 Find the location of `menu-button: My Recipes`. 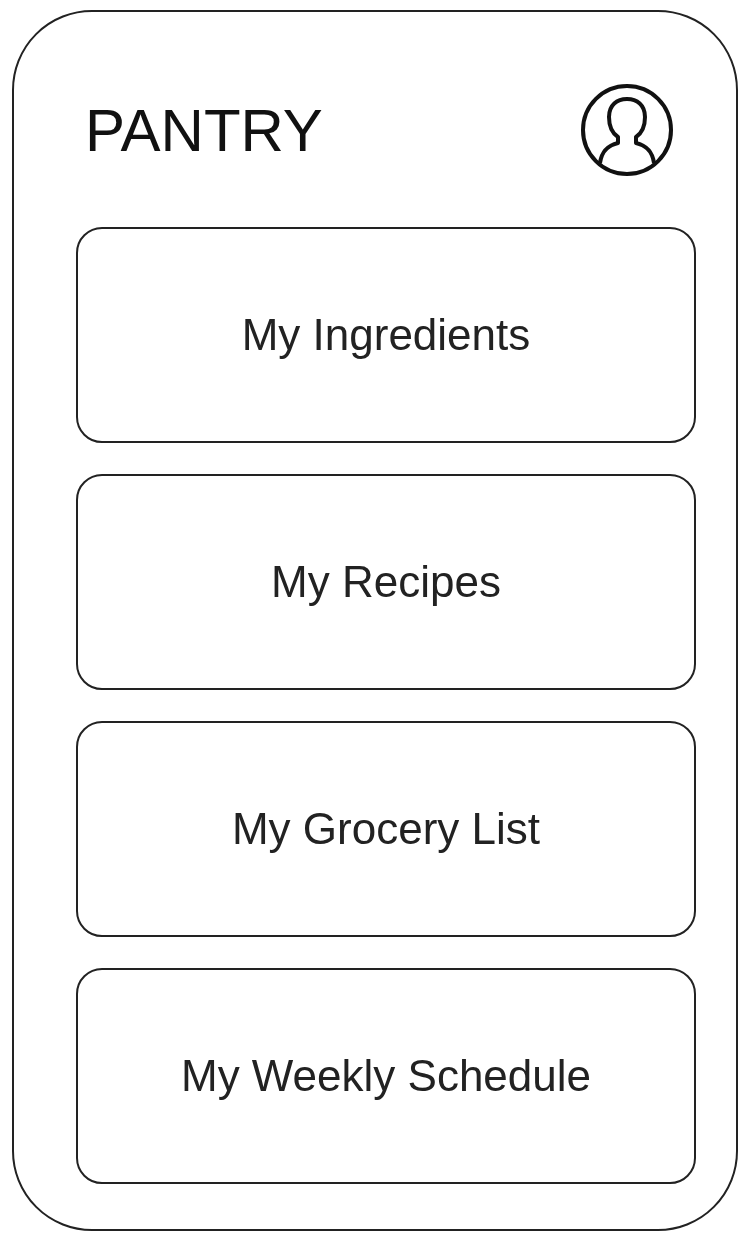

menu-button: My Recipes is located at coordinates (386, 582).